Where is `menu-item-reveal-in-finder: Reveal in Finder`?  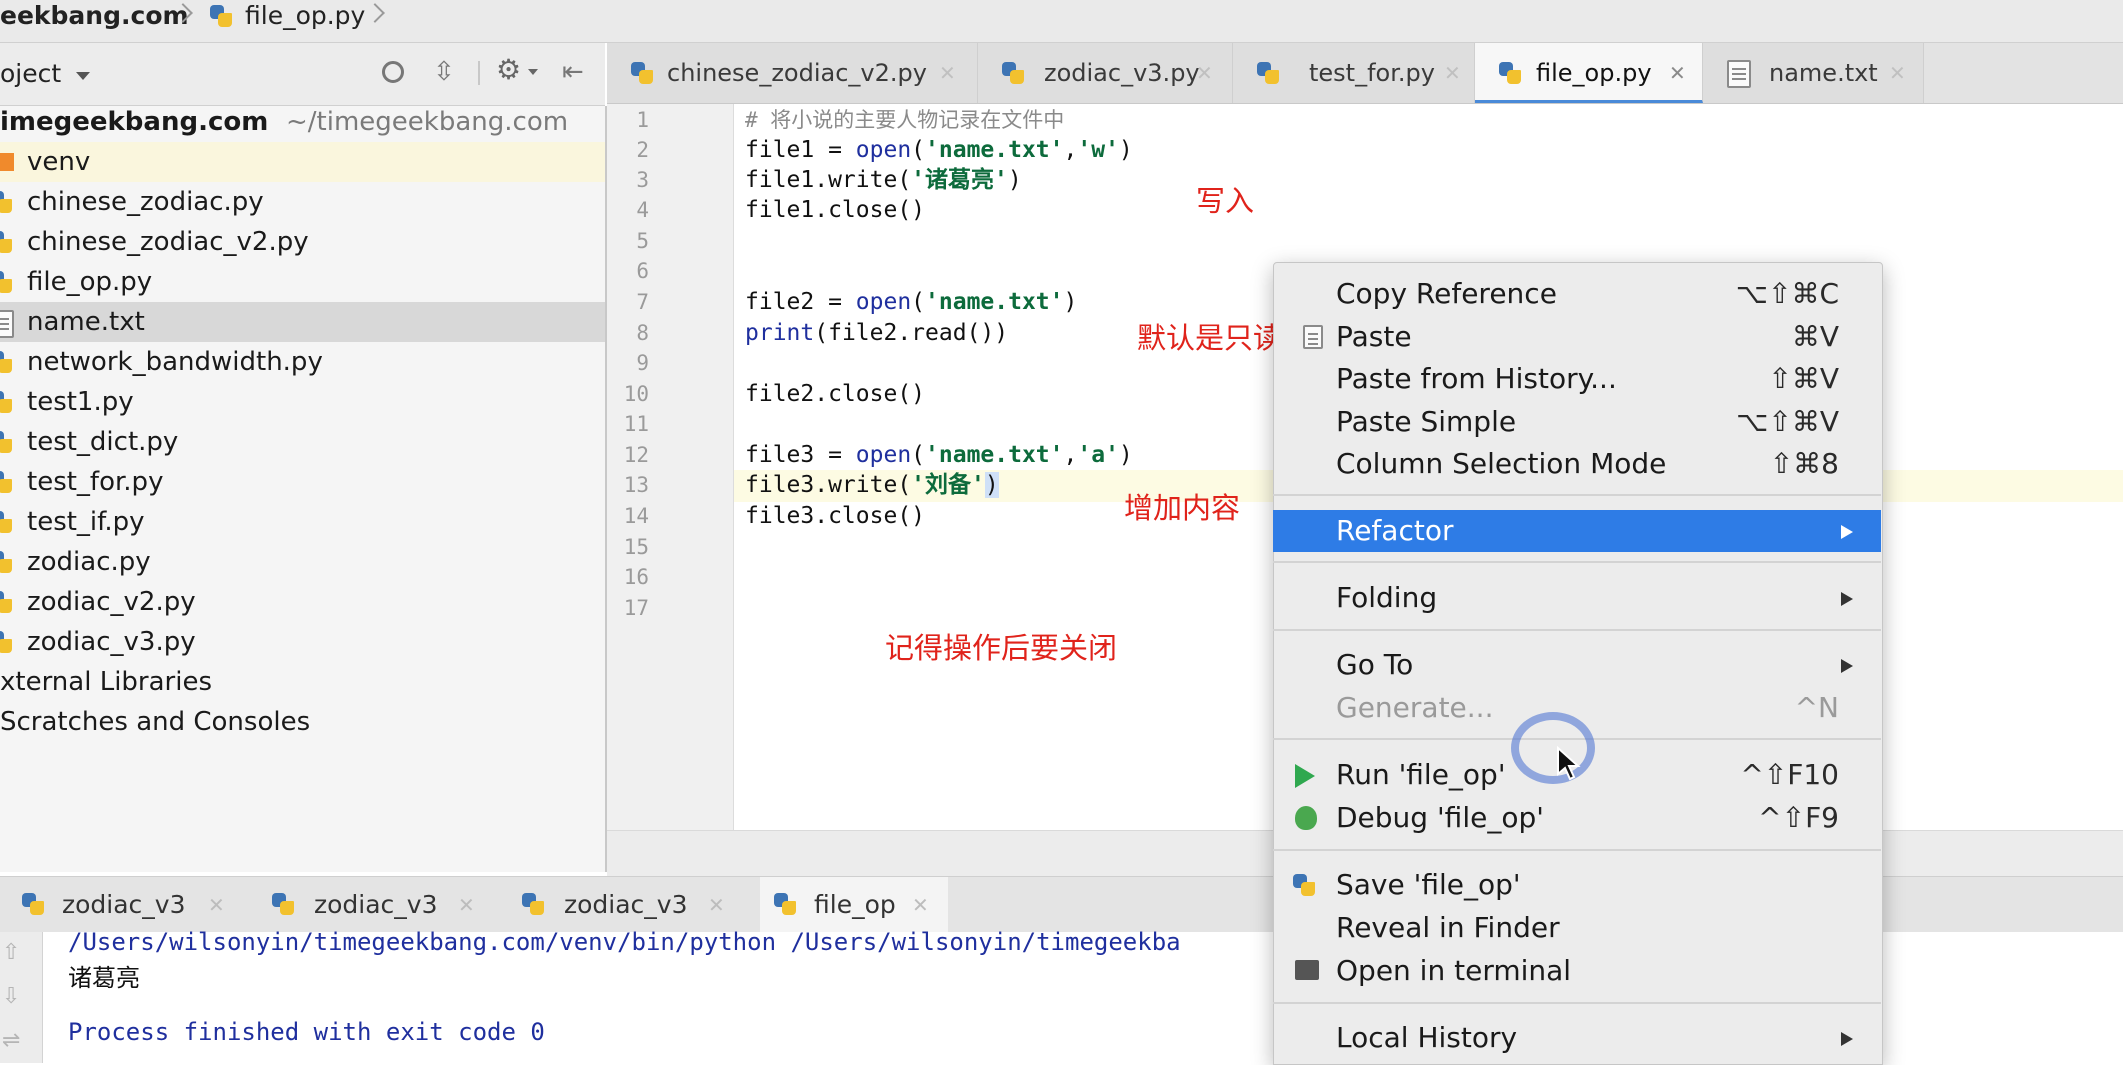
menu-item-reveal-in-finder: Reveal in Finder is located at coordinates (1577, 928).